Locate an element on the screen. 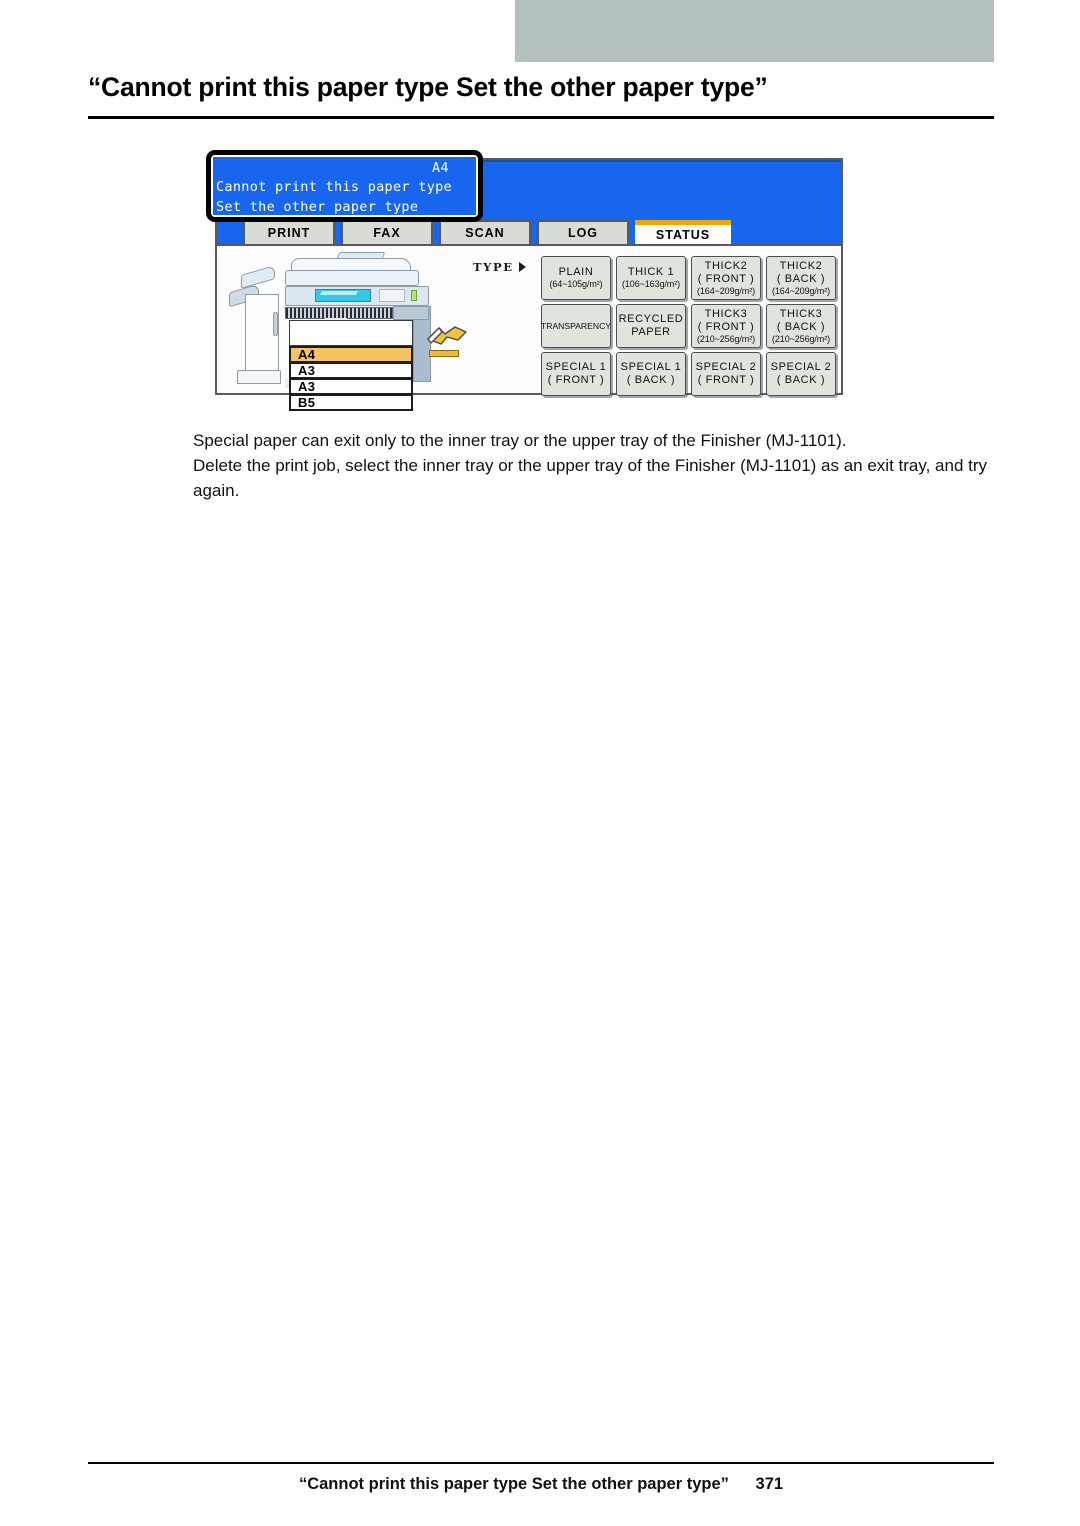 The width and height of the screenshot is (1080, 1526). printer-illustration: A4 A3 A3 B5 is located at coordinates (350, 330).